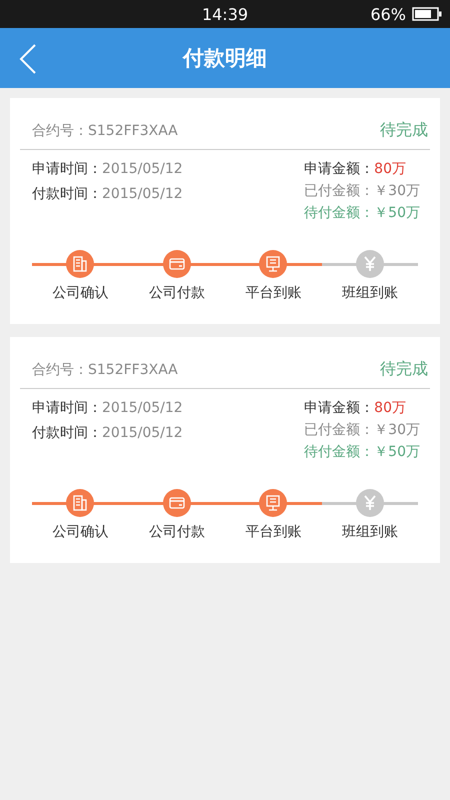 The height and width of the screenshot is (800, 450). What do you see at coordinates (427, 14) in the screenshot?
I see `battery-icon` at bounding box center [427, 14].